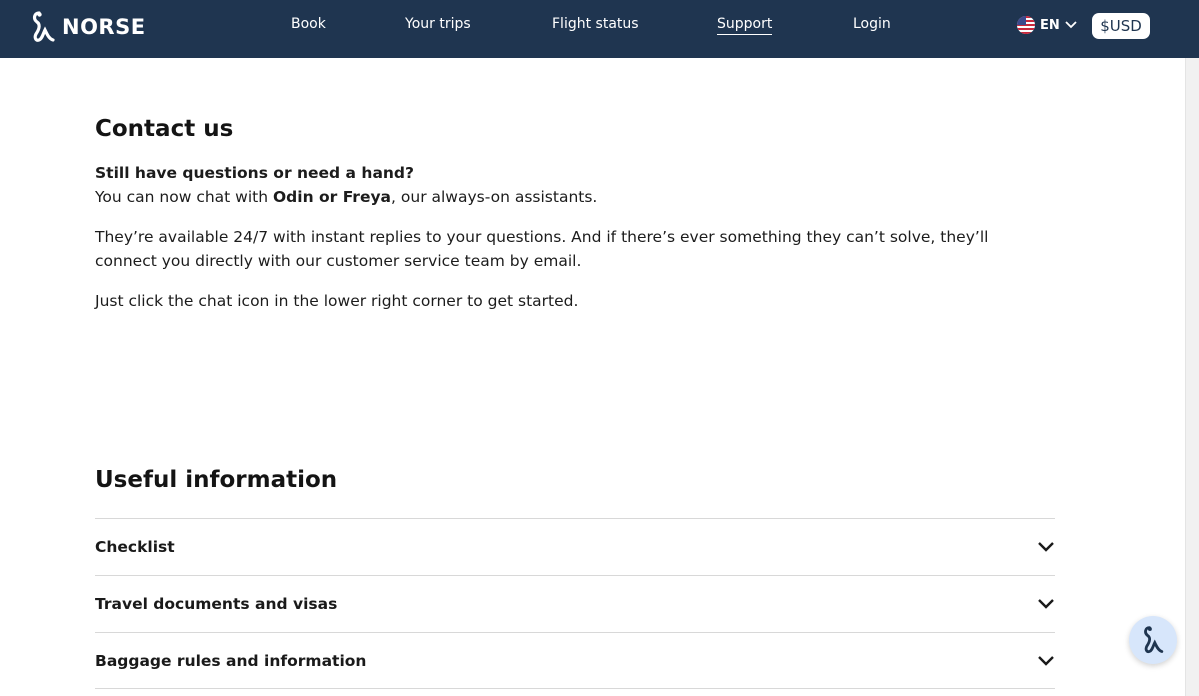 This screenshot has width=1199, height=696. What do you see at coordinates (494, 197) in the screenshot?
I see `intro-suffix: , our always-on assistants.` at bounding box center [494, 197].